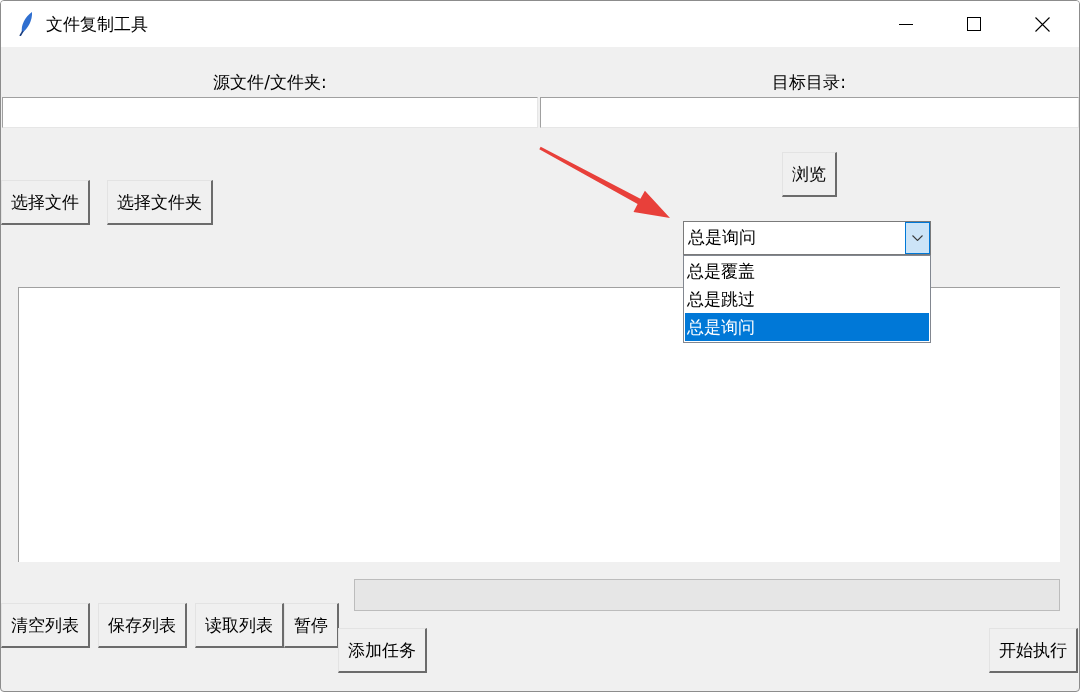  Describe the element at coordinates (809, 174) in the screenshot. I see `browse-button: 浏览` at that location.